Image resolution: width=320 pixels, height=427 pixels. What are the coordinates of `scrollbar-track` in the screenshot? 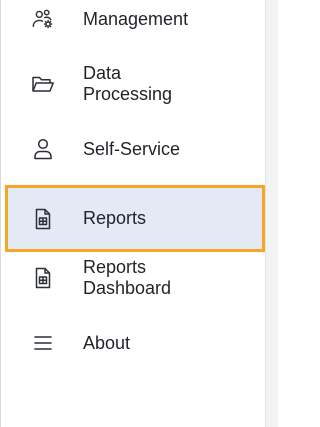 It's located at (271, 213).